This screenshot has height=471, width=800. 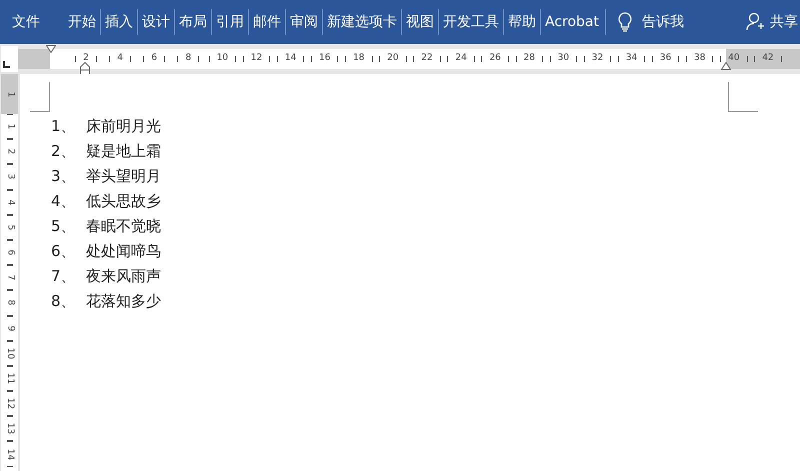 I want to click on left-tab-icon, so click(x=6, y=64).